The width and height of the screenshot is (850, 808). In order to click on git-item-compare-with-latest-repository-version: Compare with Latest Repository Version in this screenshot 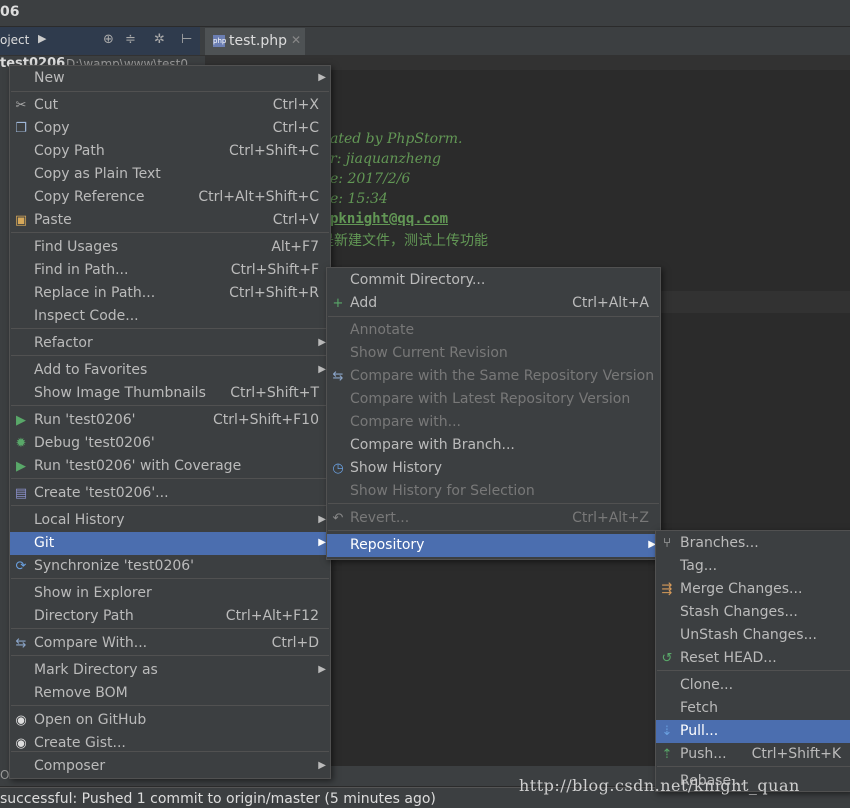, I will do `click(493, 399)`.